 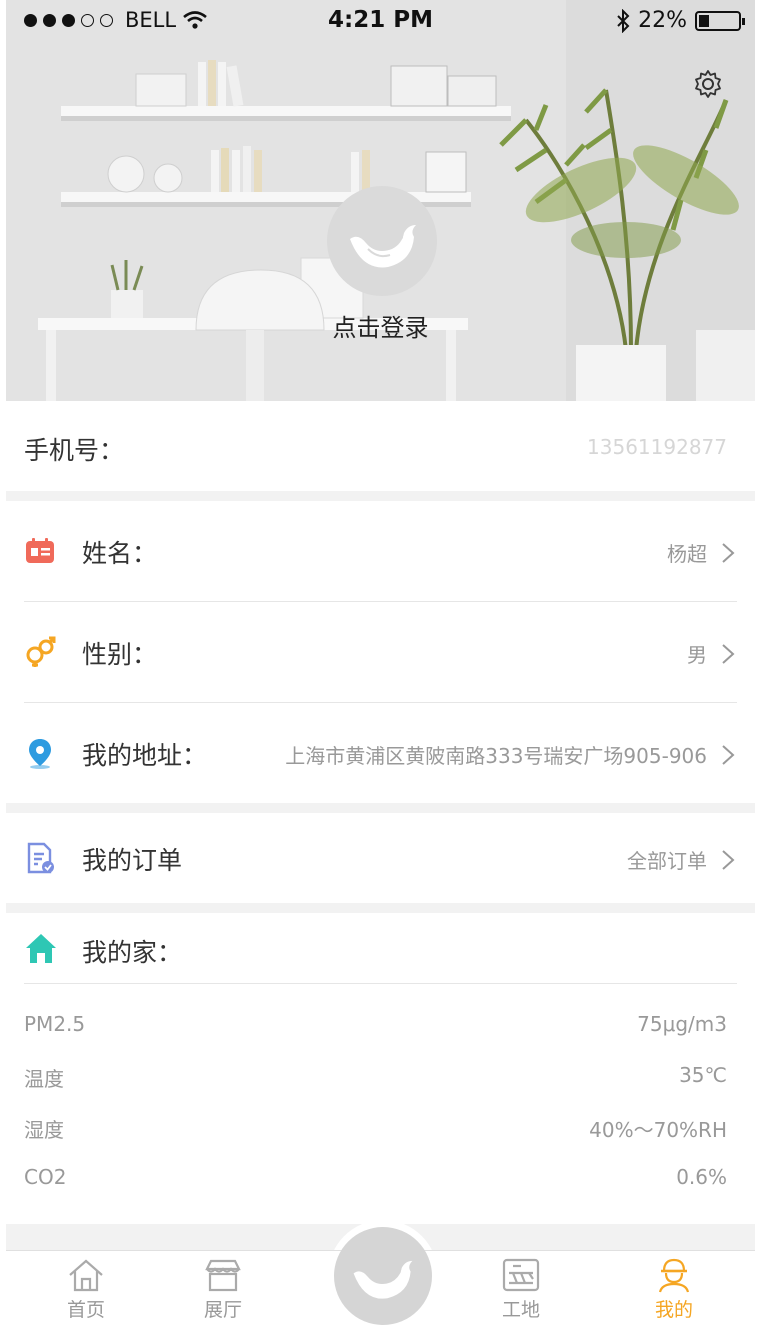 I want to click on gender-row: 性别： 男, so click(x=380, y=652).